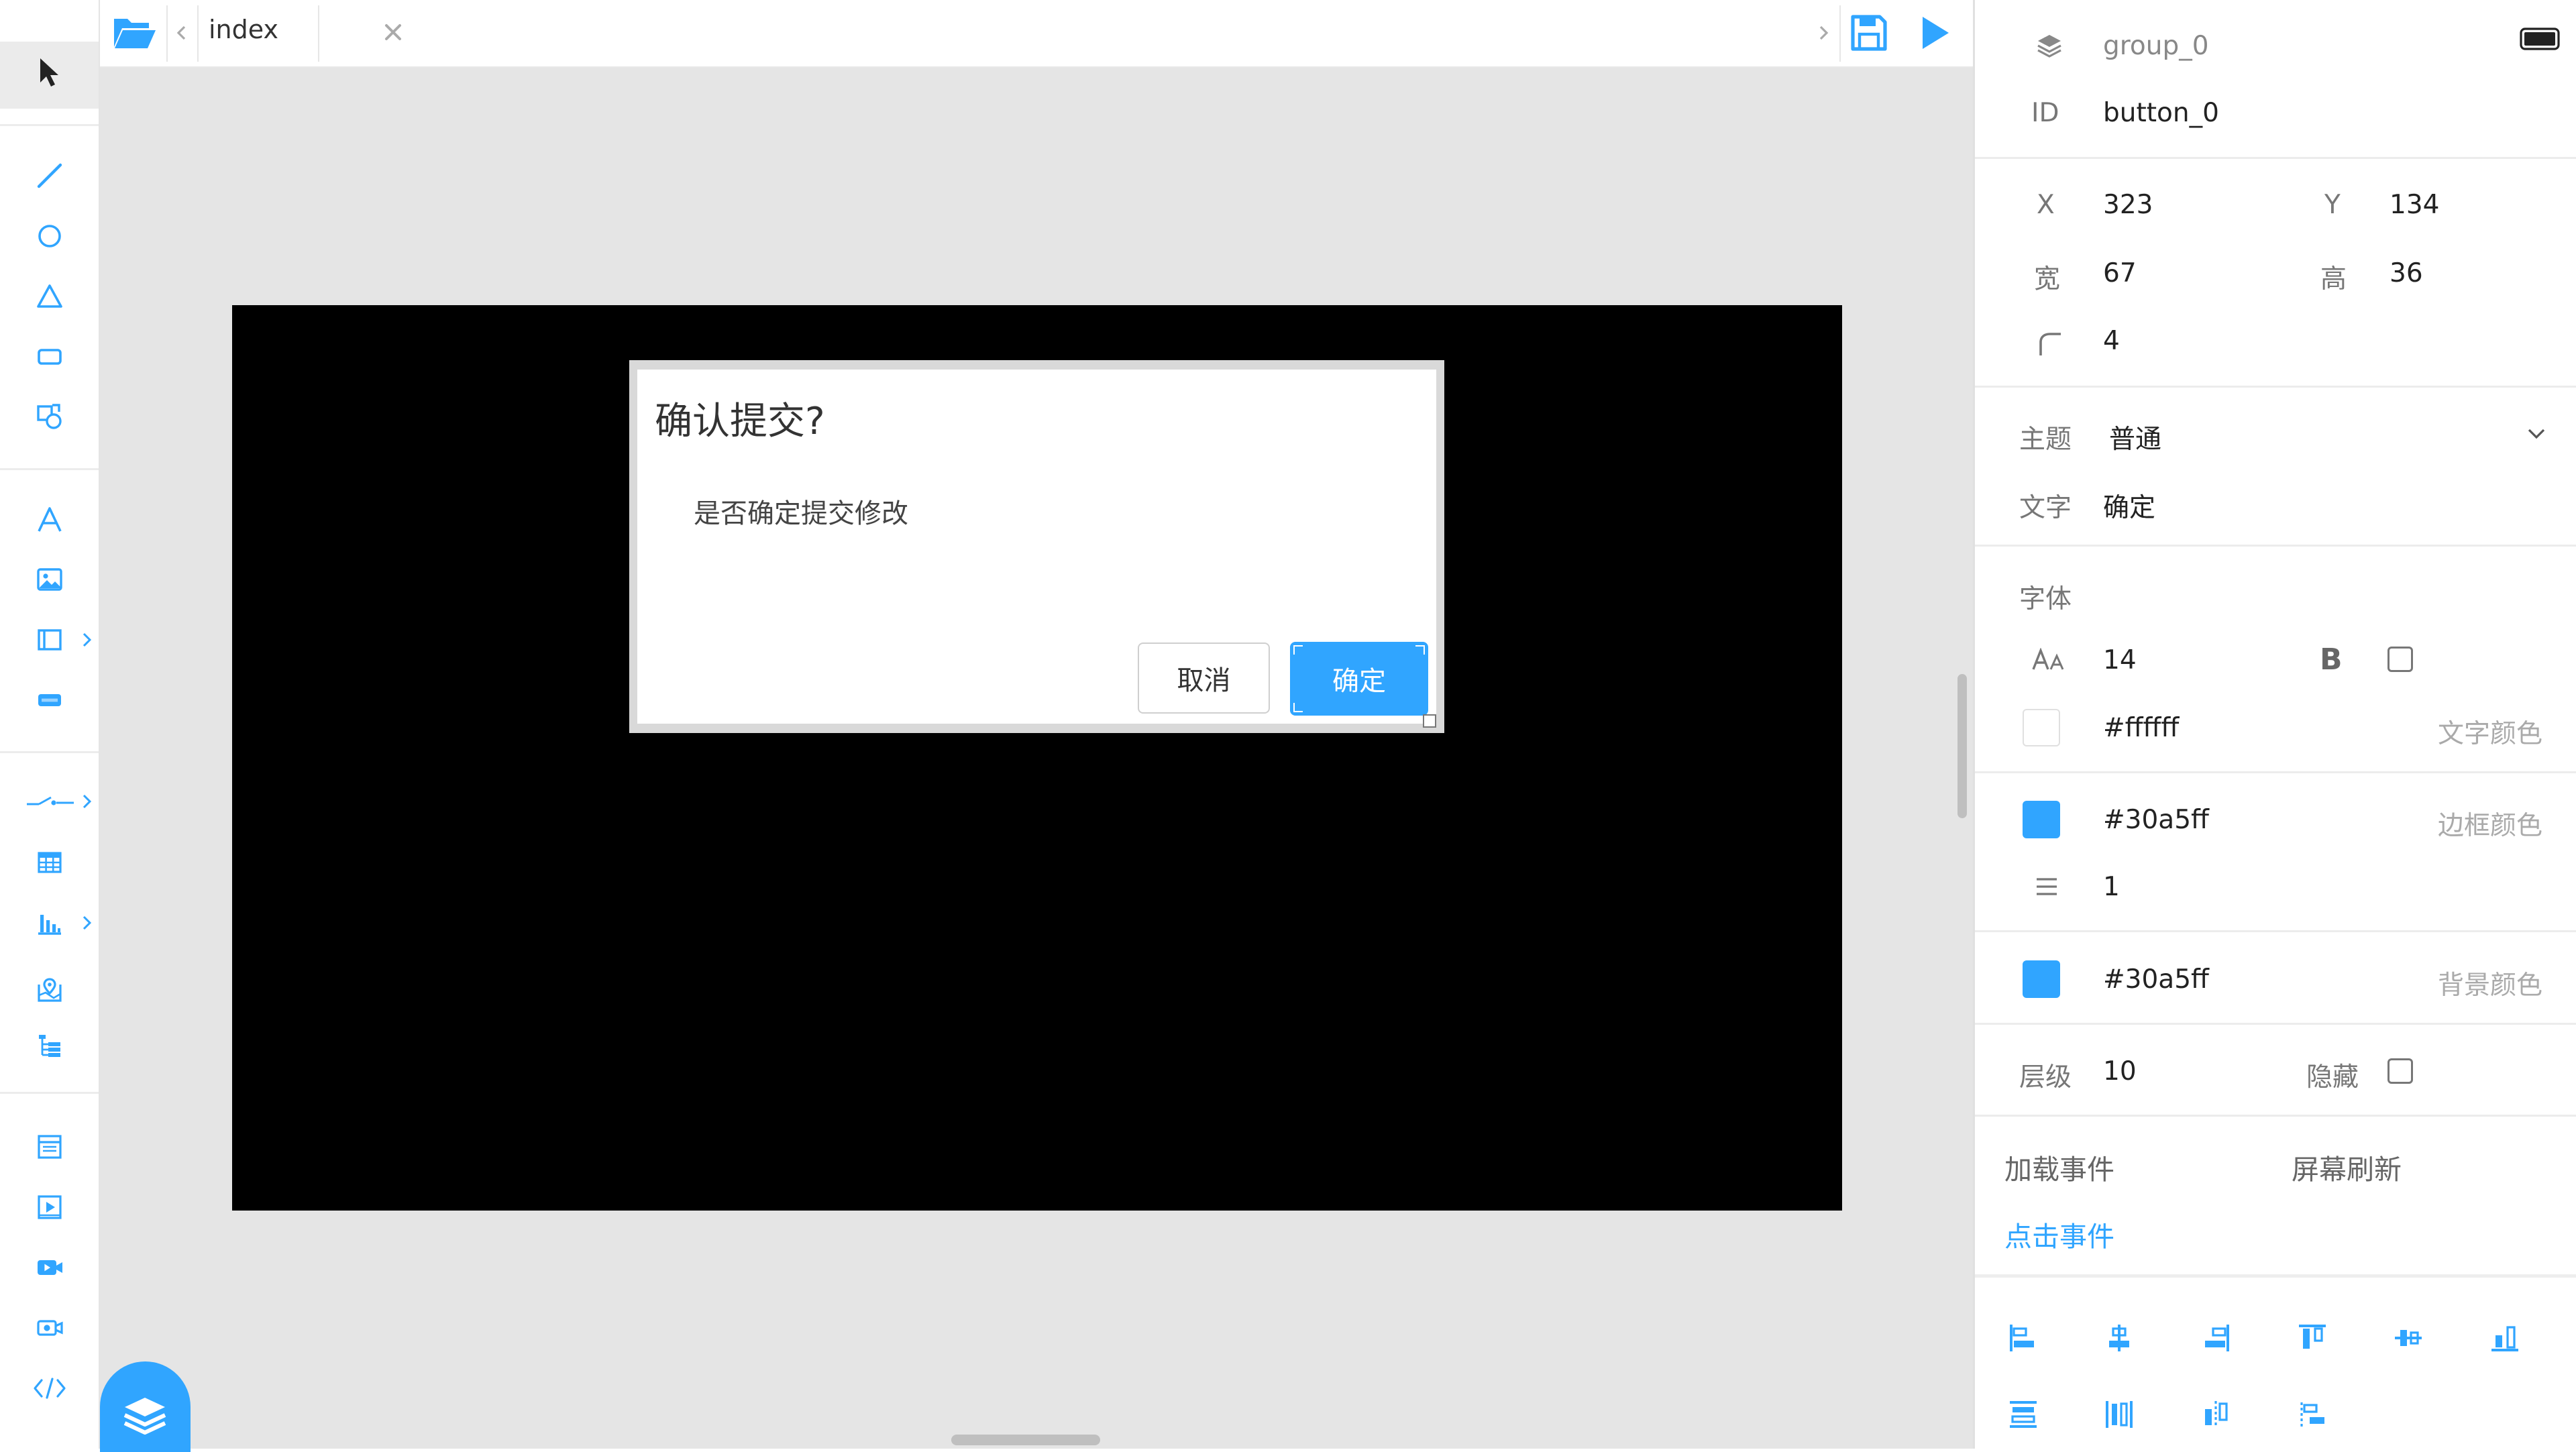 This screenshot has width=2576, height=1452. Describe the element at coordinates (2135, 440) in the screenshot. I see `theme-value: 普通` at that location.